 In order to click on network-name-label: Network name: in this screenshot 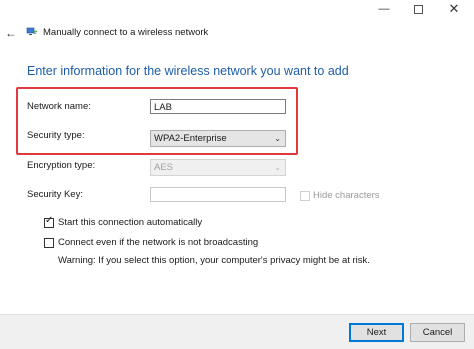, I will do `click(59, 106)`.